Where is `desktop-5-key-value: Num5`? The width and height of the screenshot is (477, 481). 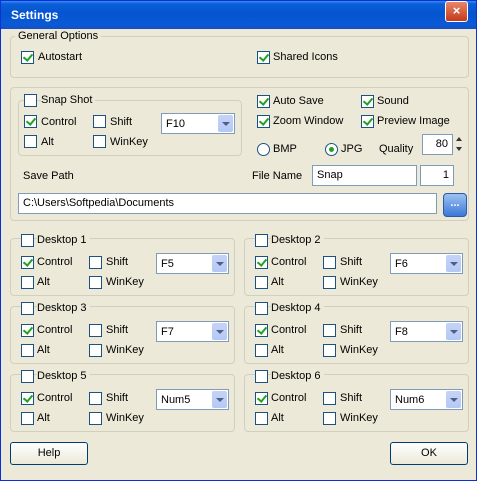 desktop-5-key-value: Num5 is located at coordinates (176, 400).